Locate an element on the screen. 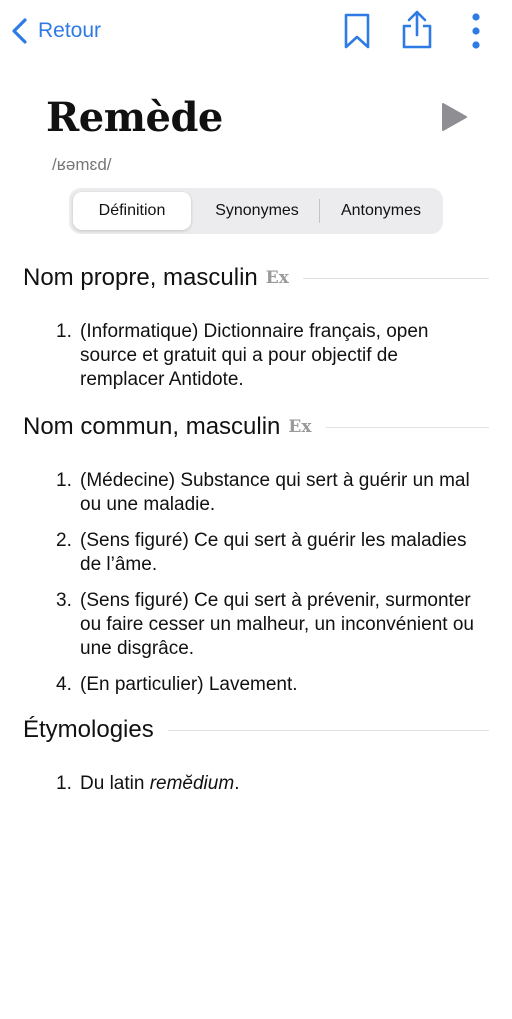 The width and height of the screenshot is (512, 1019). section-title: Nom propre, masculin is located at coordinates (140, 277).